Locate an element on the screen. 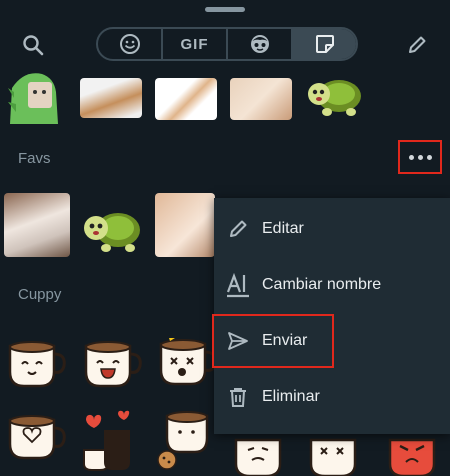 Image resolution: width=450 pixels, height=476 pixels. sticker-fav-puppy is located at coordinates (37, 225).